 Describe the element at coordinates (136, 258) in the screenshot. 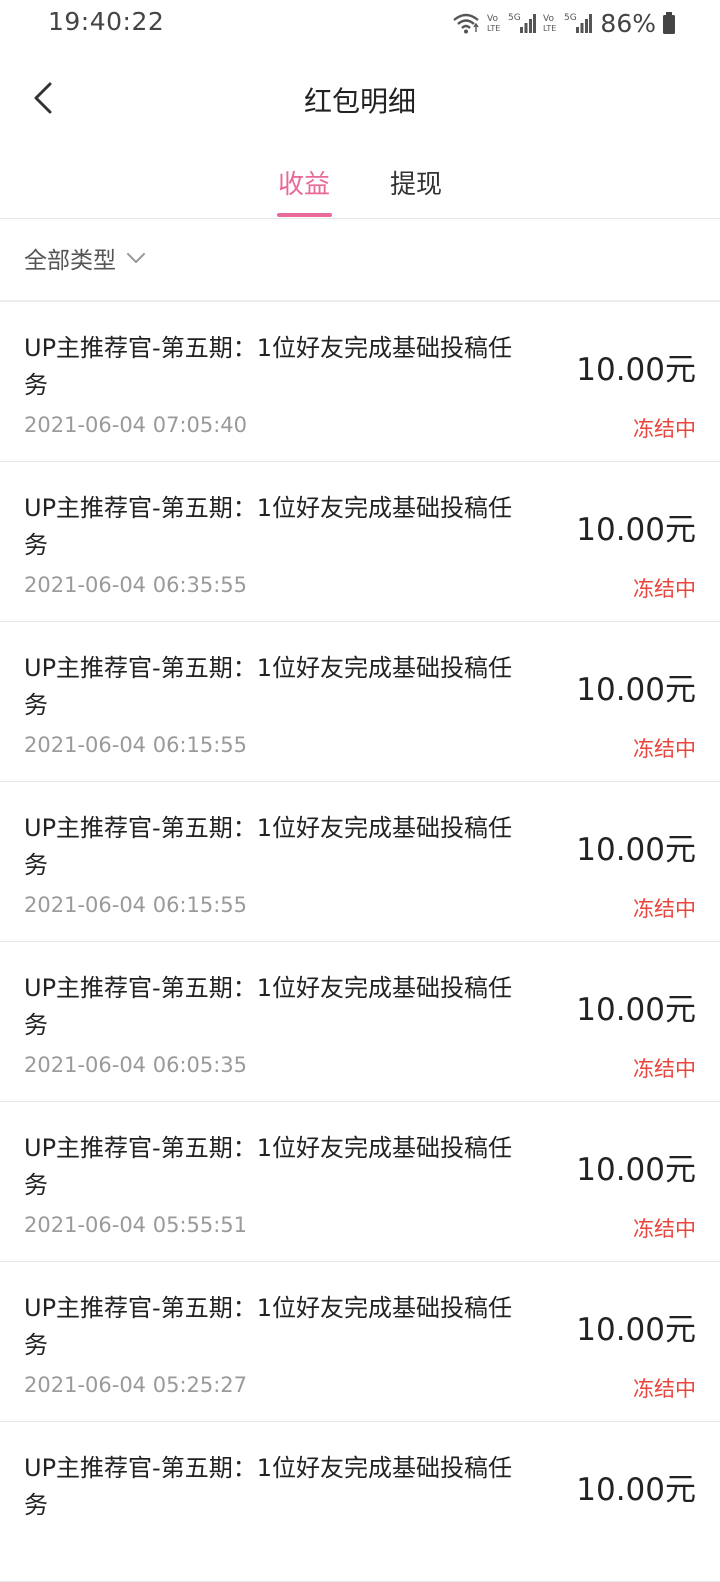

I see `chevron-down-icon` at that location.